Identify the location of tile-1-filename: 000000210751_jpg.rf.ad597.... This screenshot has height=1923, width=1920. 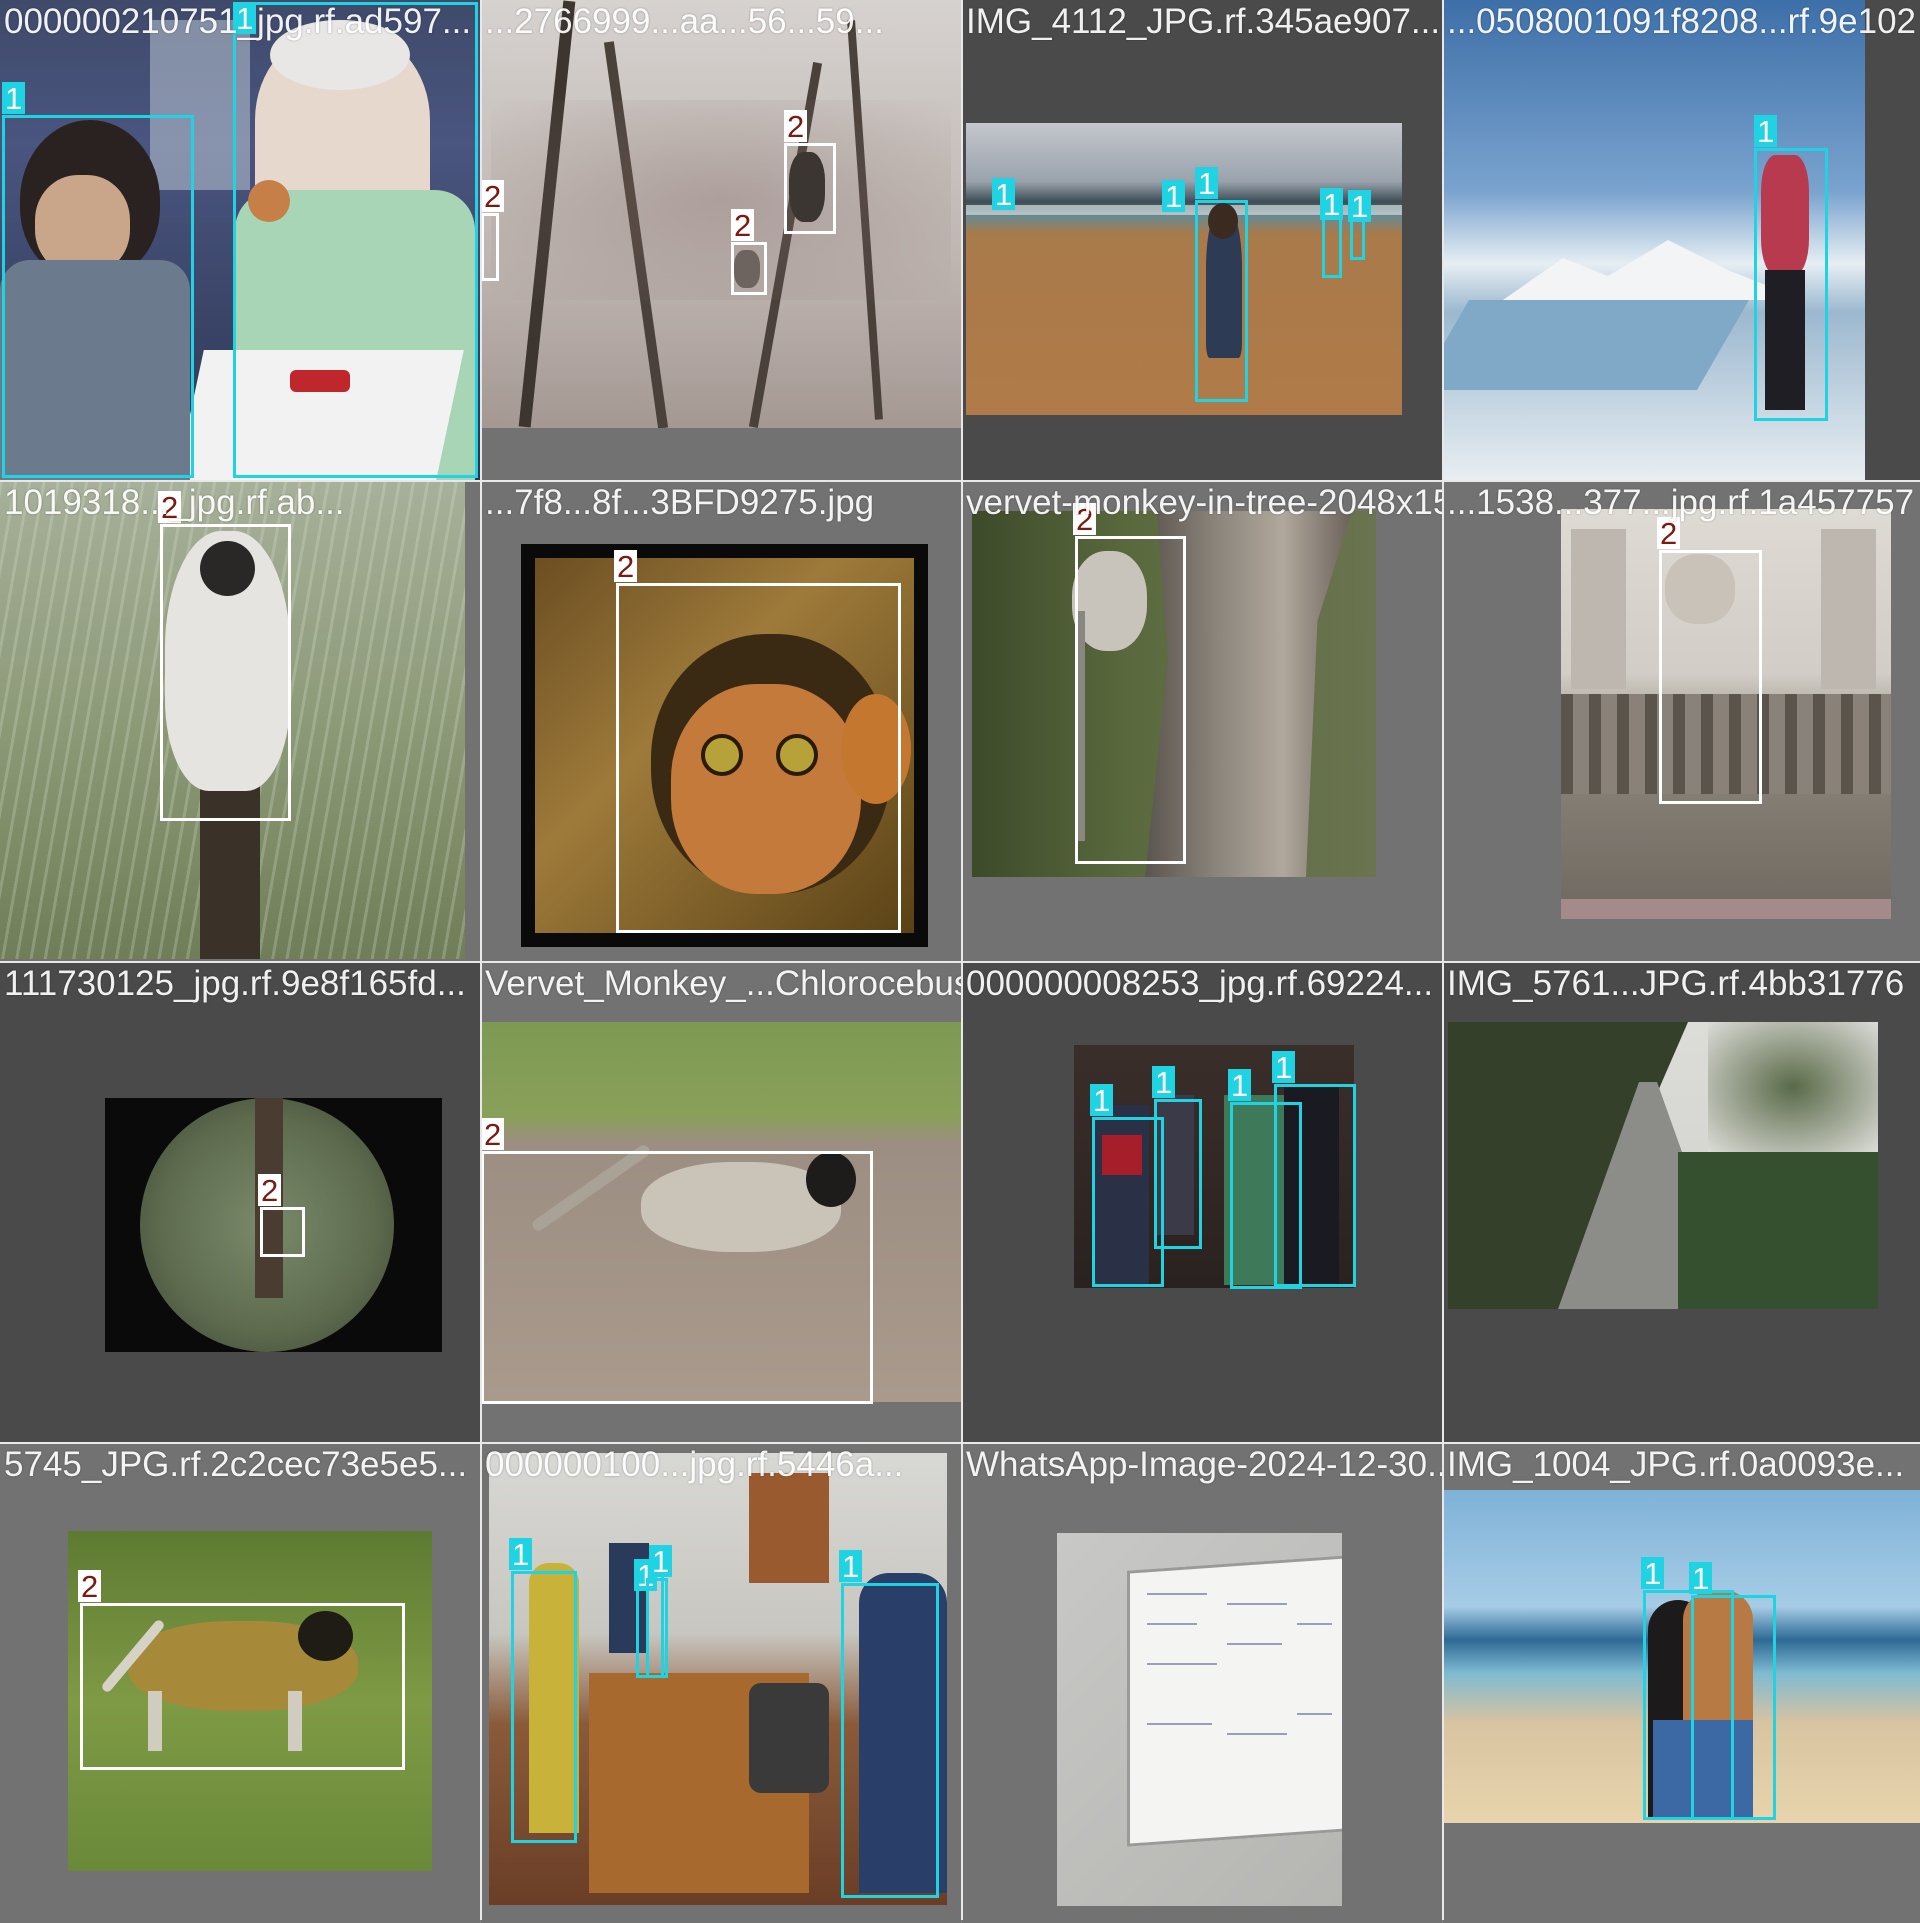
(238, 21).